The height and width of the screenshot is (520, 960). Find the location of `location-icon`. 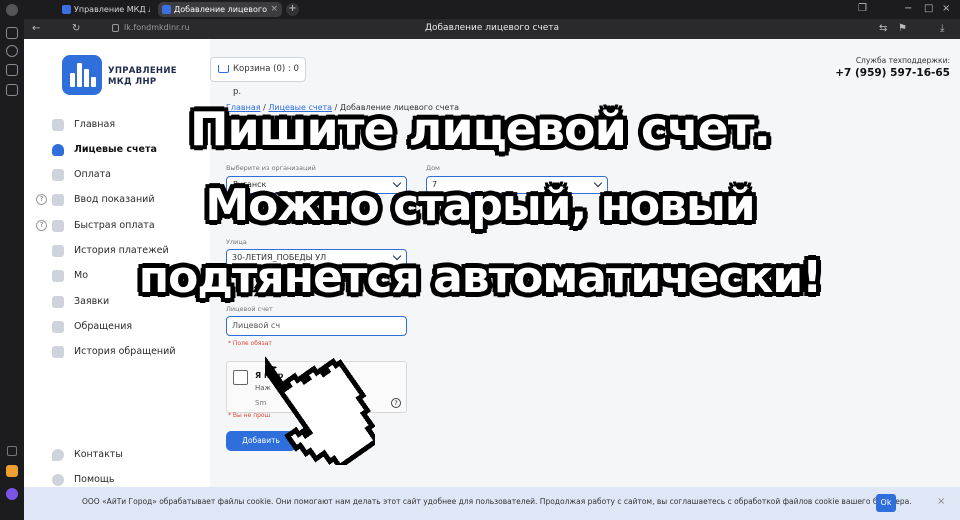

location-icon is located at coordinates (58, 455).